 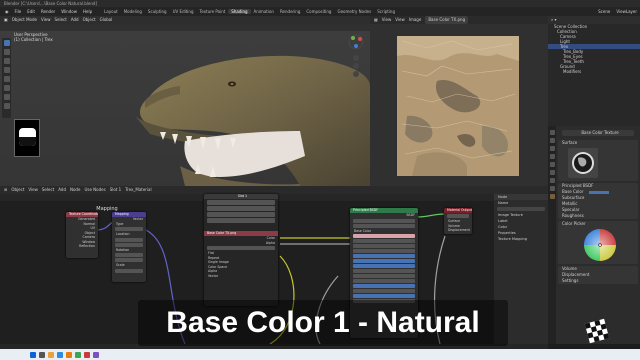 I want to click on tool-shelf, so click(x=6, y=78).